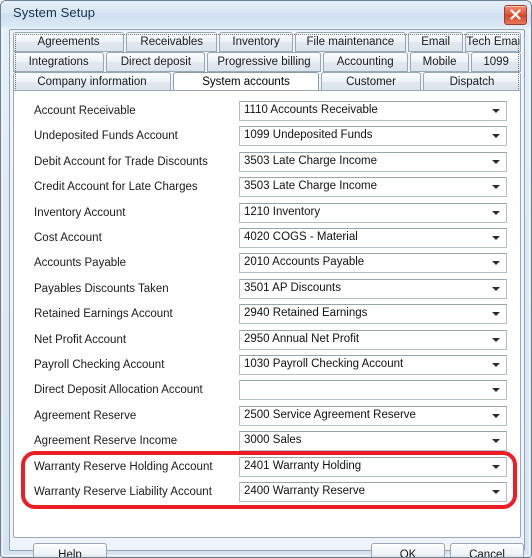 The image size is (532, 558). What do you see at coordinates (308, 135) in the screenshot?
I see `combo-value-undeposited-funds-account: 1099 Undeposited Funds` at bounding box center [308, 135].